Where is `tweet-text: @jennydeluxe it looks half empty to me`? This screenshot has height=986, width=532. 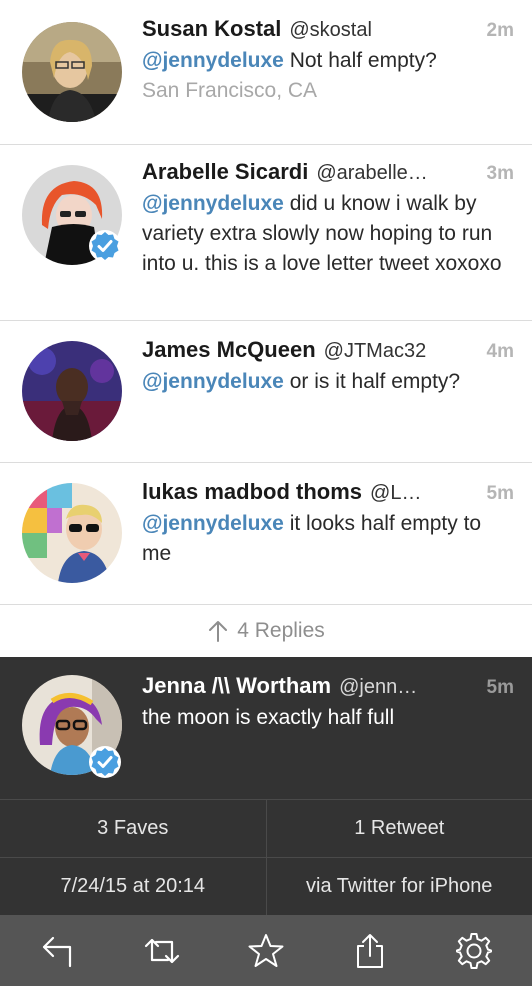 tweet-text: @jennydeluxe it looks half empty to me is located at coordinates (328, 539).